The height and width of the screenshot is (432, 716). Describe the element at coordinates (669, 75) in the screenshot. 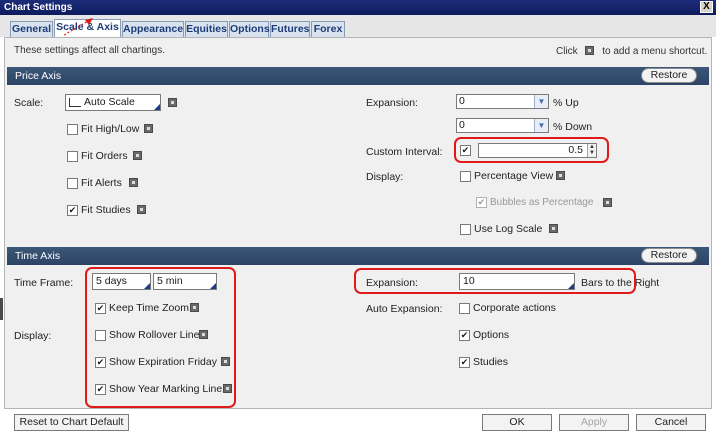

I see `price-restore-button: Restore` at that location.